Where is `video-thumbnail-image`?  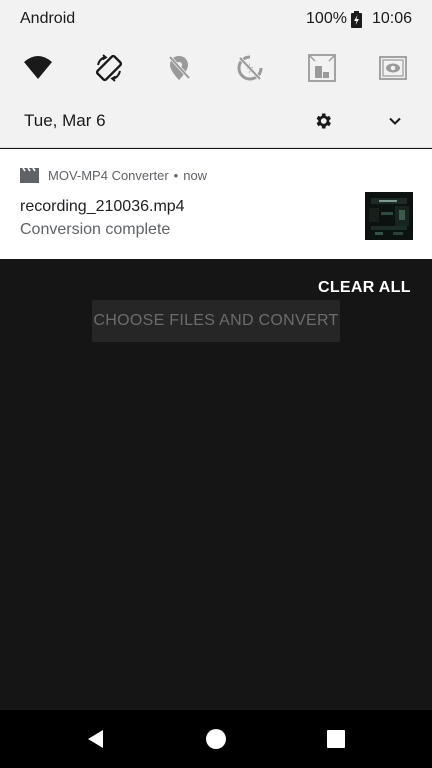
video-thumbnail-image is located at coordinates (389, 216).